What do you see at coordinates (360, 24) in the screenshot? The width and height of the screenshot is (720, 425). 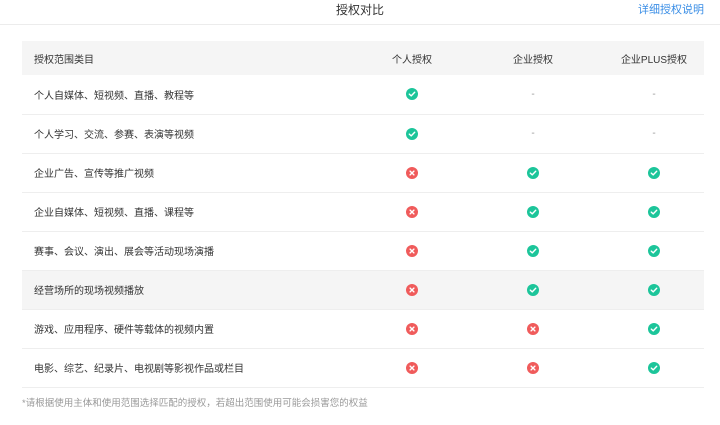 I see `header-divider` at bounding box center [360, 24].